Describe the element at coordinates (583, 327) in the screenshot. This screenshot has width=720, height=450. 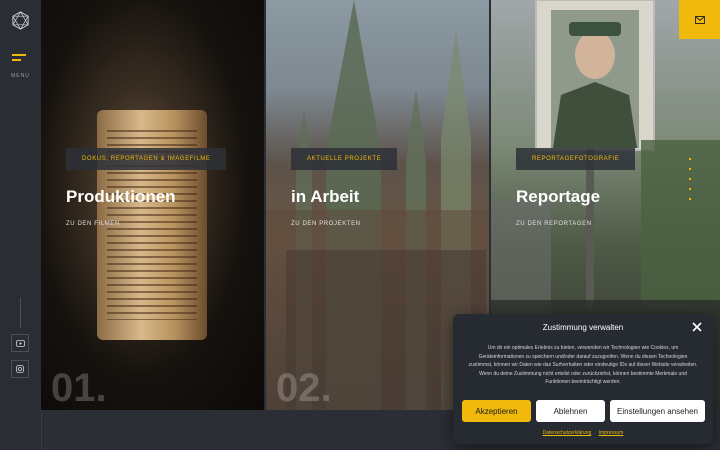
I see `consent-title: Zustimmung verwalten` at that location.